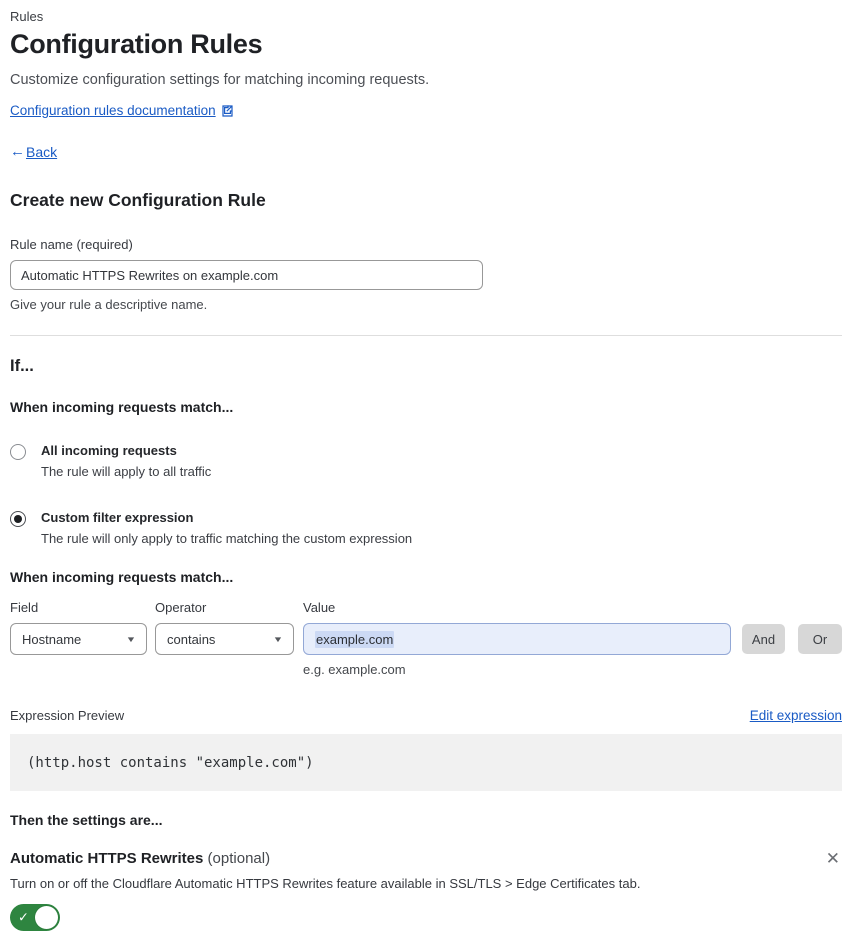 The image size is (852, 931). I want to click on create-rule-heading: Create new Configuration Rule, so click(138, 200).